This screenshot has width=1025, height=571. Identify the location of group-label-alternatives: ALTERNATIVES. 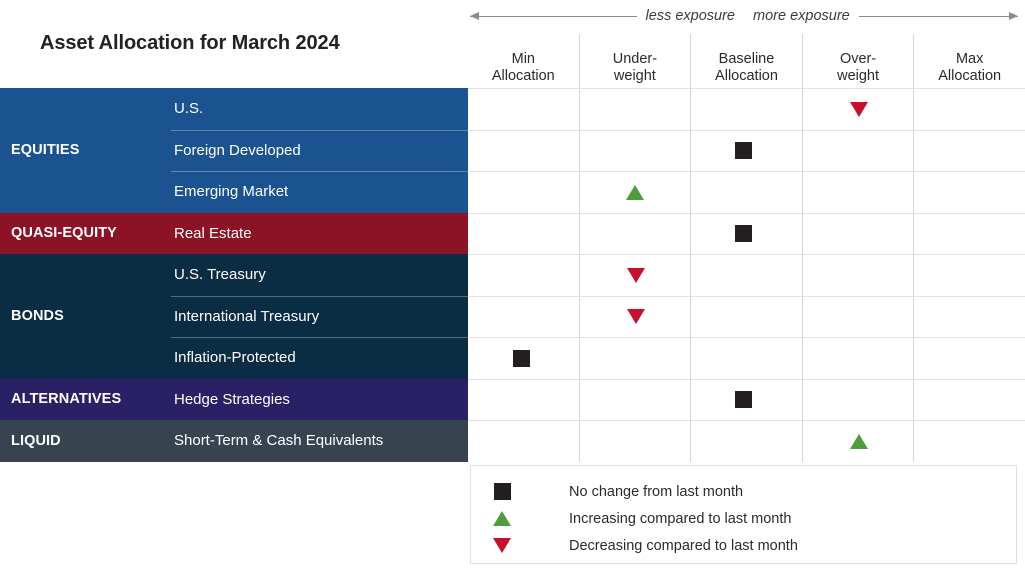
(82, 399).